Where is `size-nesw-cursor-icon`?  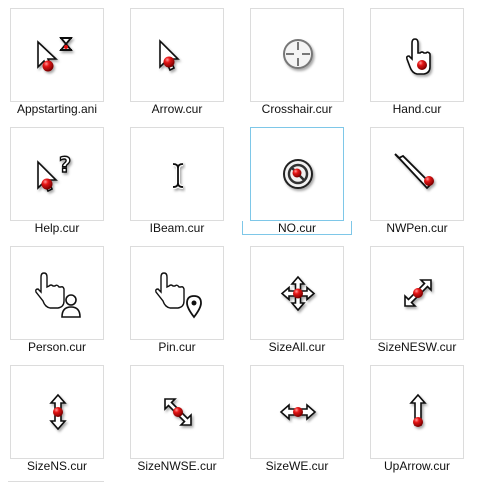 size-nesw-cursor-icon is located at coordinates (418, 293).